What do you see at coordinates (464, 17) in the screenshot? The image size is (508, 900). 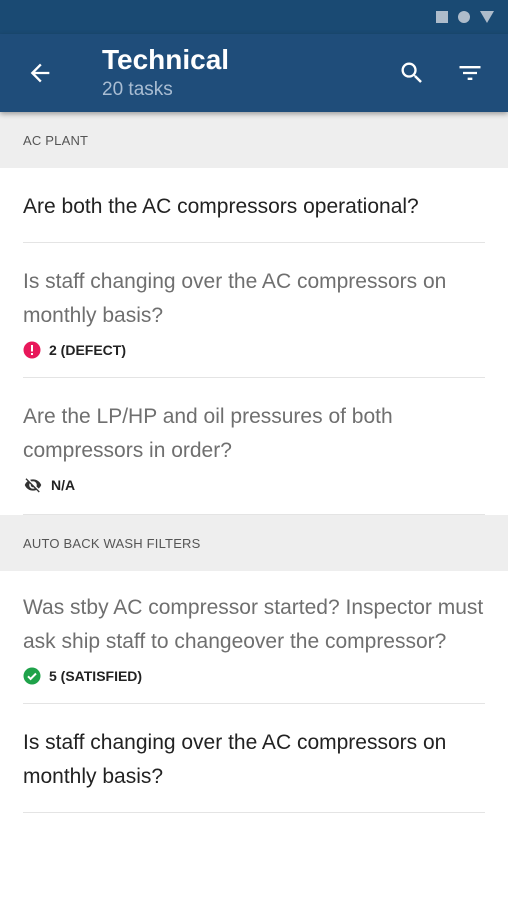 I see `status-circle-icon` at bounding box center [464, 17].